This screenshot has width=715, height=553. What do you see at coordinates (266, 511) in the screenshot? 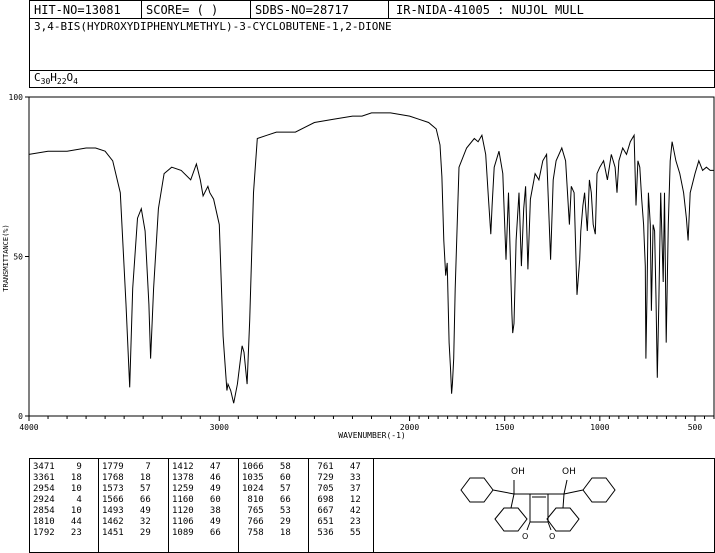
I see `peak-entry: 765 53` at bounding box center [266, 511].